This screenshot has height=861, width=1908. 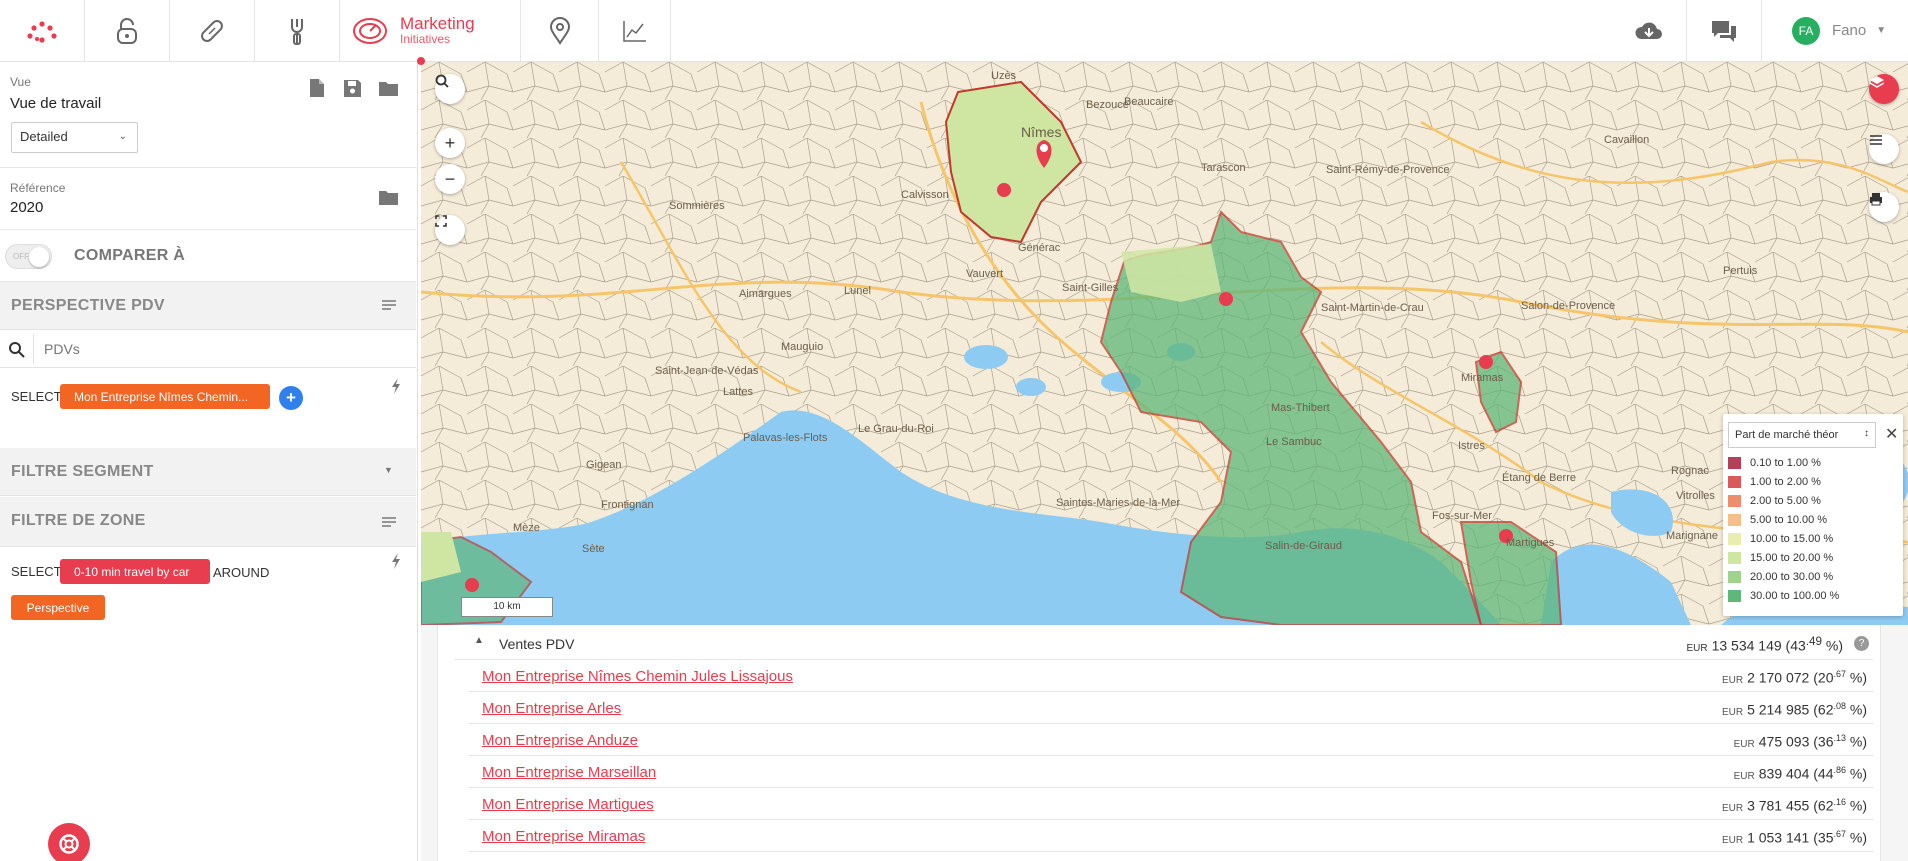 I want to click on store-link: Mon Entreprise Anduze, so click(x=560, y=740).